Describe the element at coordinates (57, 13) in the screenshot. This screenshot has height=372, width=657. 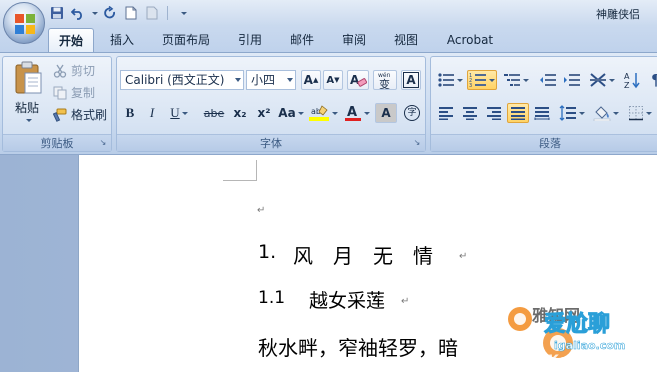
I see `save-button` at that location.